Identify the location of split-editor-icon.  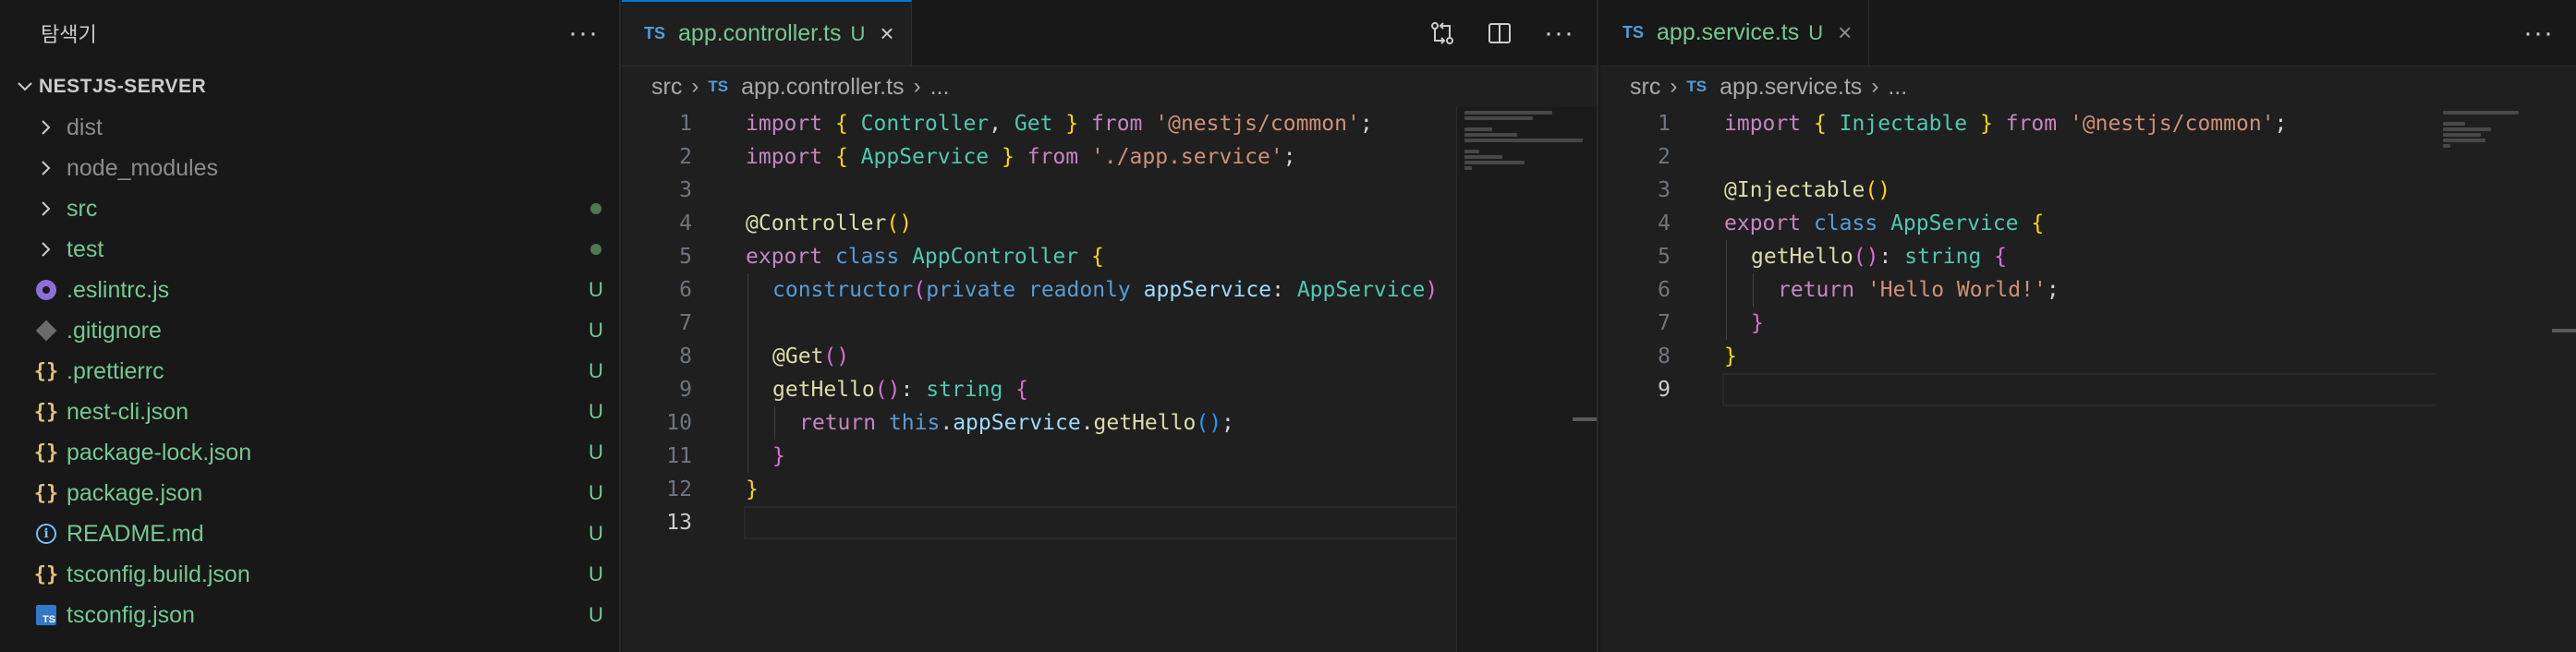
(1500, 33).